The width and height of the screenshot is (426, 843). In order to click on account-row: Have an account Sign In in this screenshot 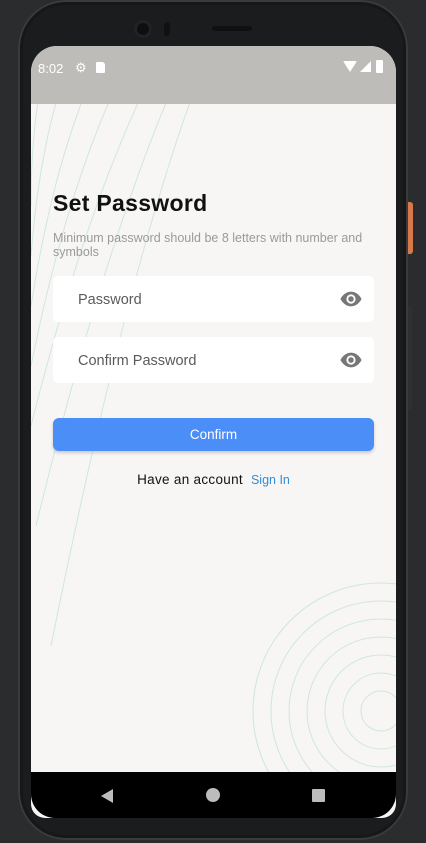, I will do `click(213, 479)`.